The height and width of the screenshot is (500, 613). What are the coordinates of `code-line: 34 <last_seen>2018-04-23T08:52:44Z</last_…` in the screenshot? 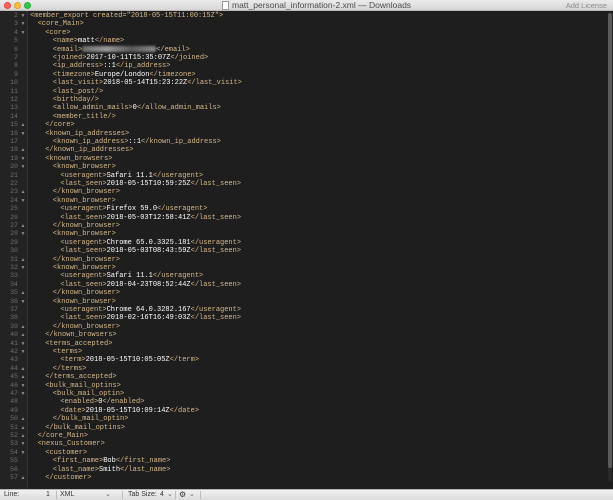 It's located at (300, 285).